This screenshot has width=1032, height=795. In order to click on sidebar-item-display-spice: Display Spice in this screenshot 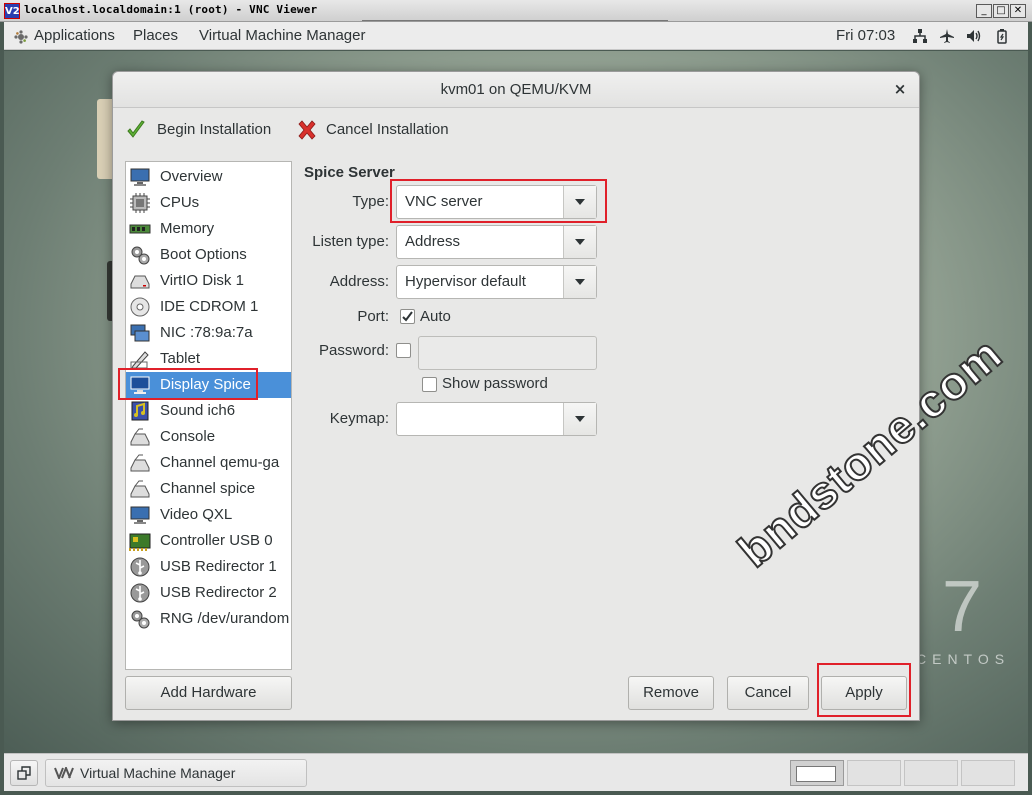, I will do `click(208, 385)`.